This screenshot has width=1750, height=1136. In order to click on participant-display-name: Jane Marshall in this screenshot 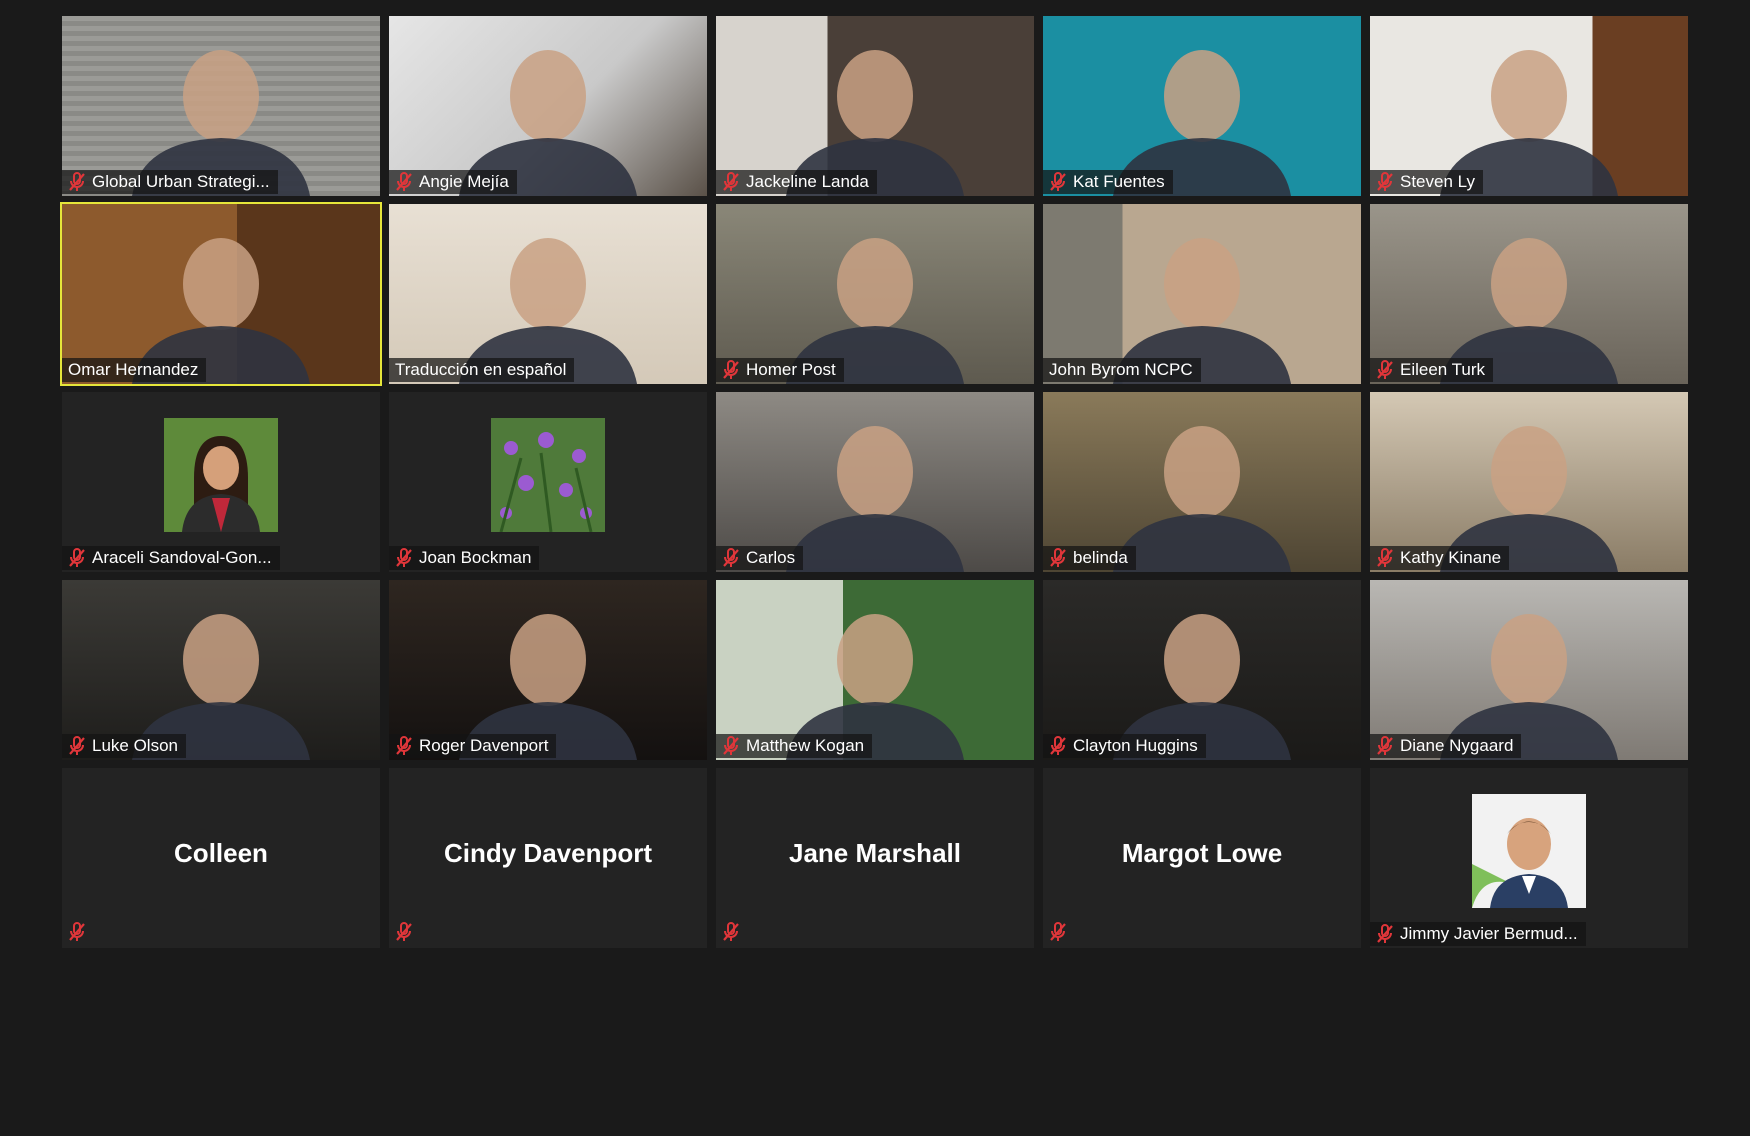, I will do `click(875, 853)`.